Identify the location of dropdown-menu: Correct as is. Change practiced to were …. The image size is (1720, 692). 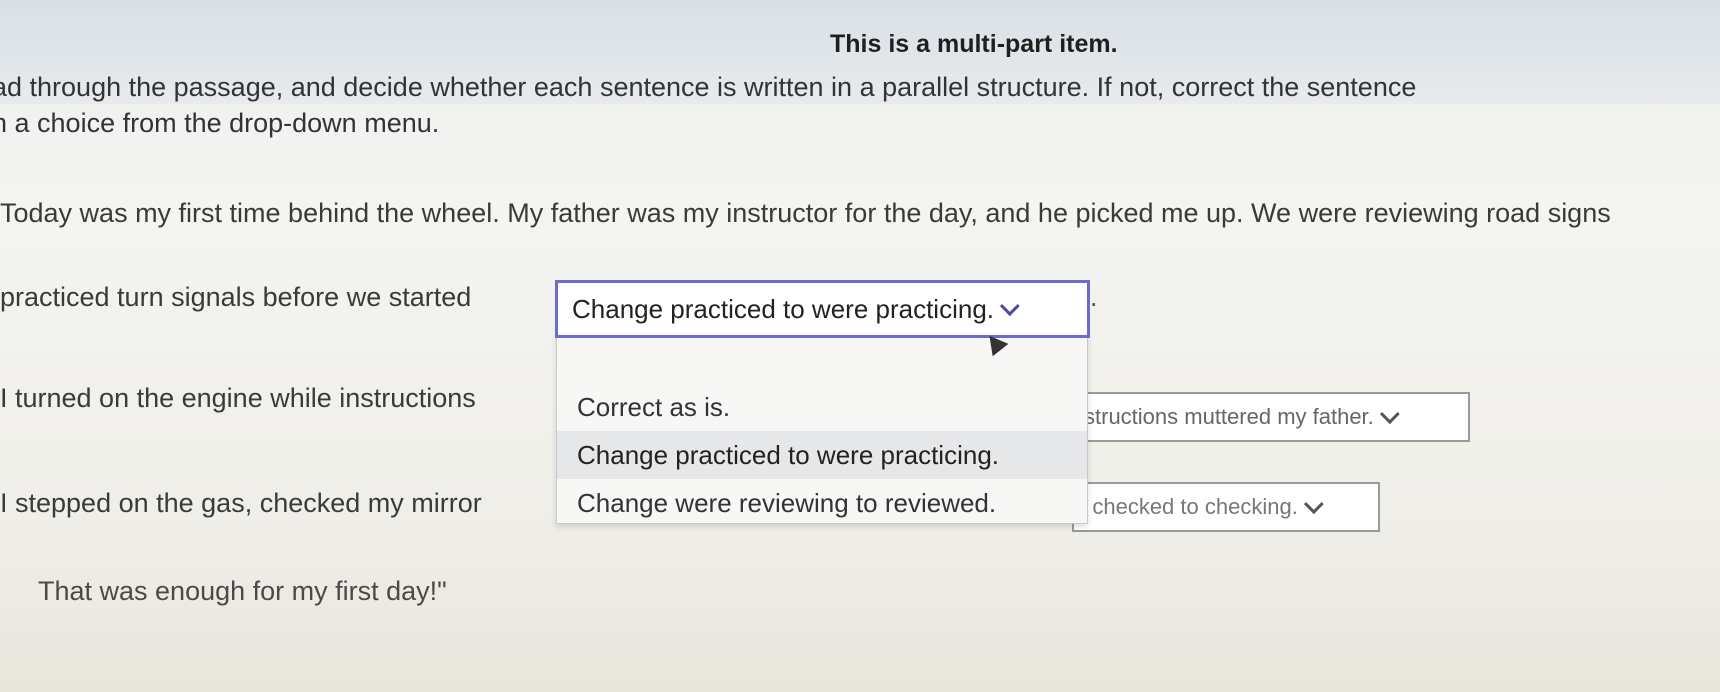
(822, 428).